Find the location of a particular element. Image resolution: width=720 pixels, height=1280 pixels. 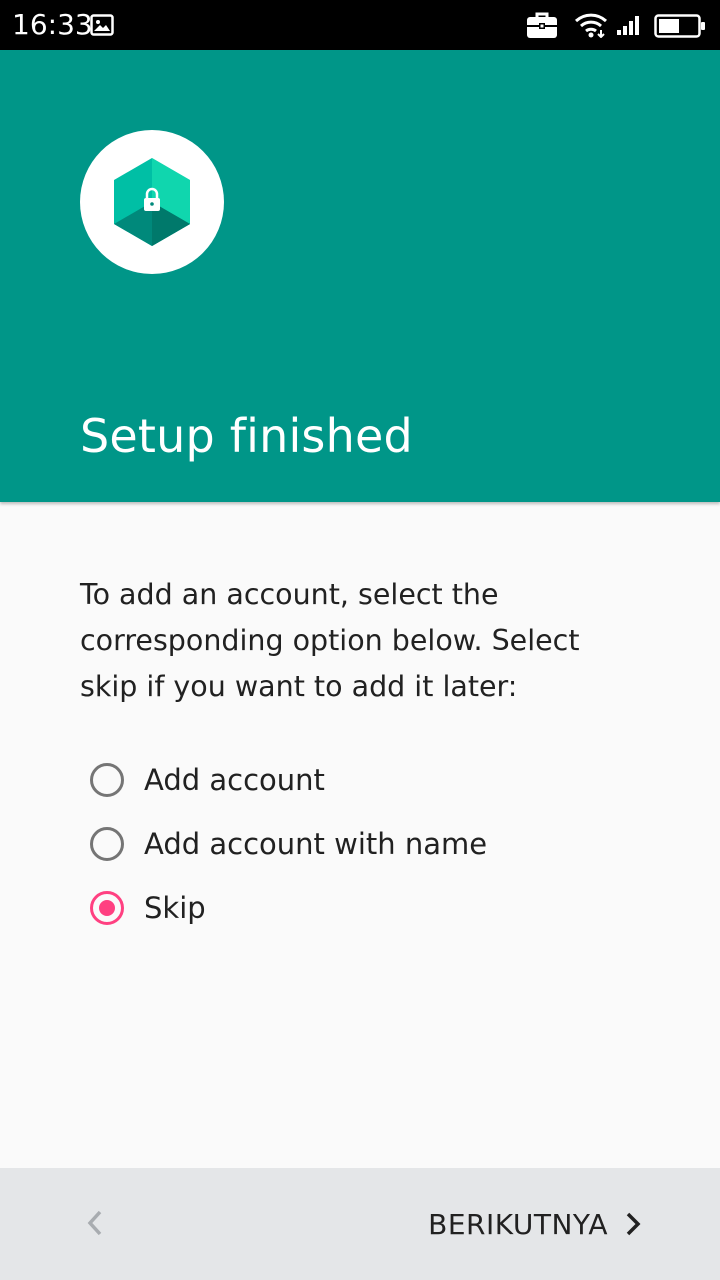

briefcase-icon is located at coordinates (542, 27).